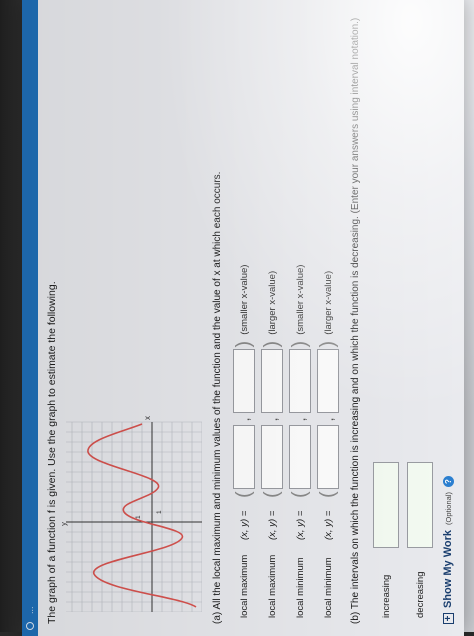  What do you see at coordinates (65, 524) in the screenshot?
I see `y-axis-label: y` at bounding box center [65, 524].